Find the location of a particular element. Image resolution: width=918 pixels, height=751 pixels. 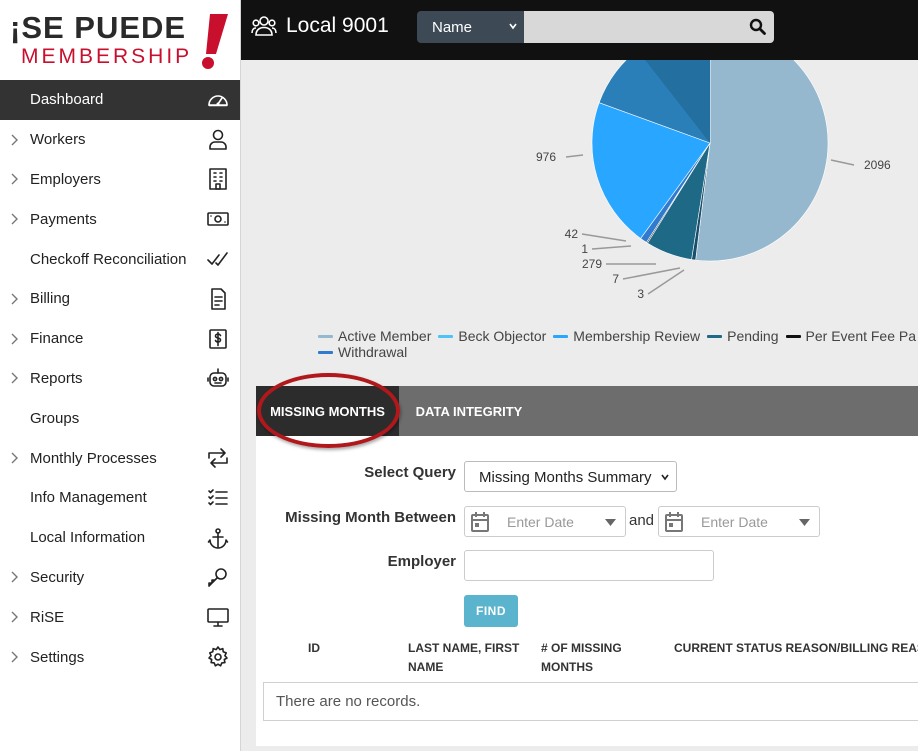

sidebar-item-rise: RiSE is located at coordinates (120, 617).